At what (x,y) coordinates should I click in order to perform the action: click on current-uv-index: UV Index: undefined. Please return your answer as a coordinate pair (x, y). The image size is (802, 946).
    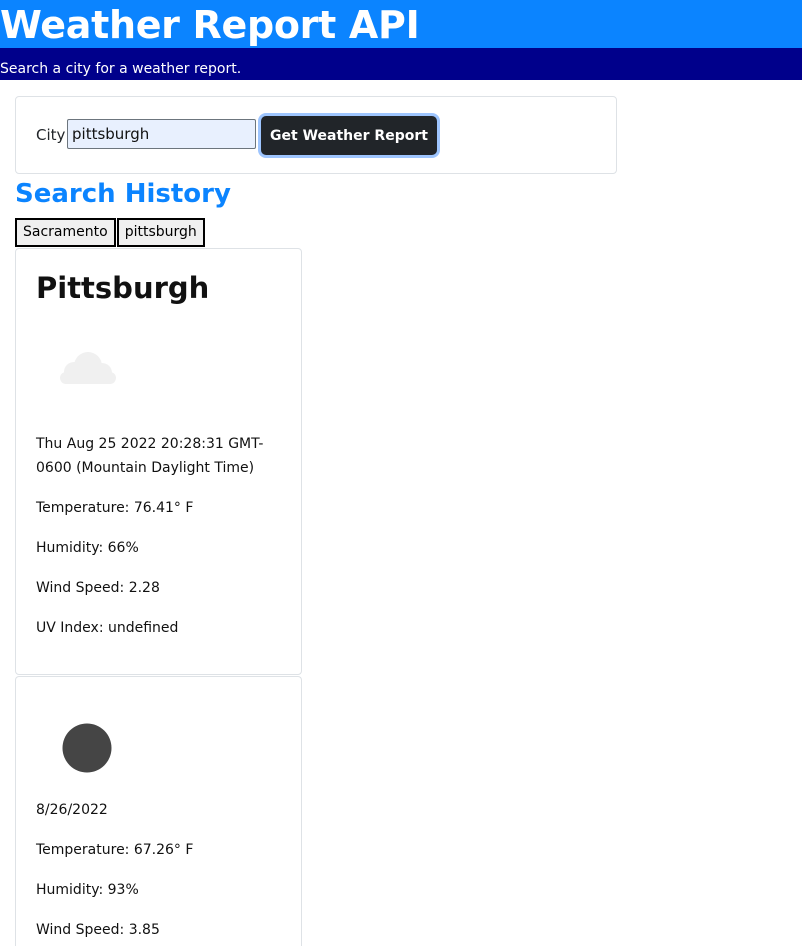
    Looking at the image, I should click on (107, 628).